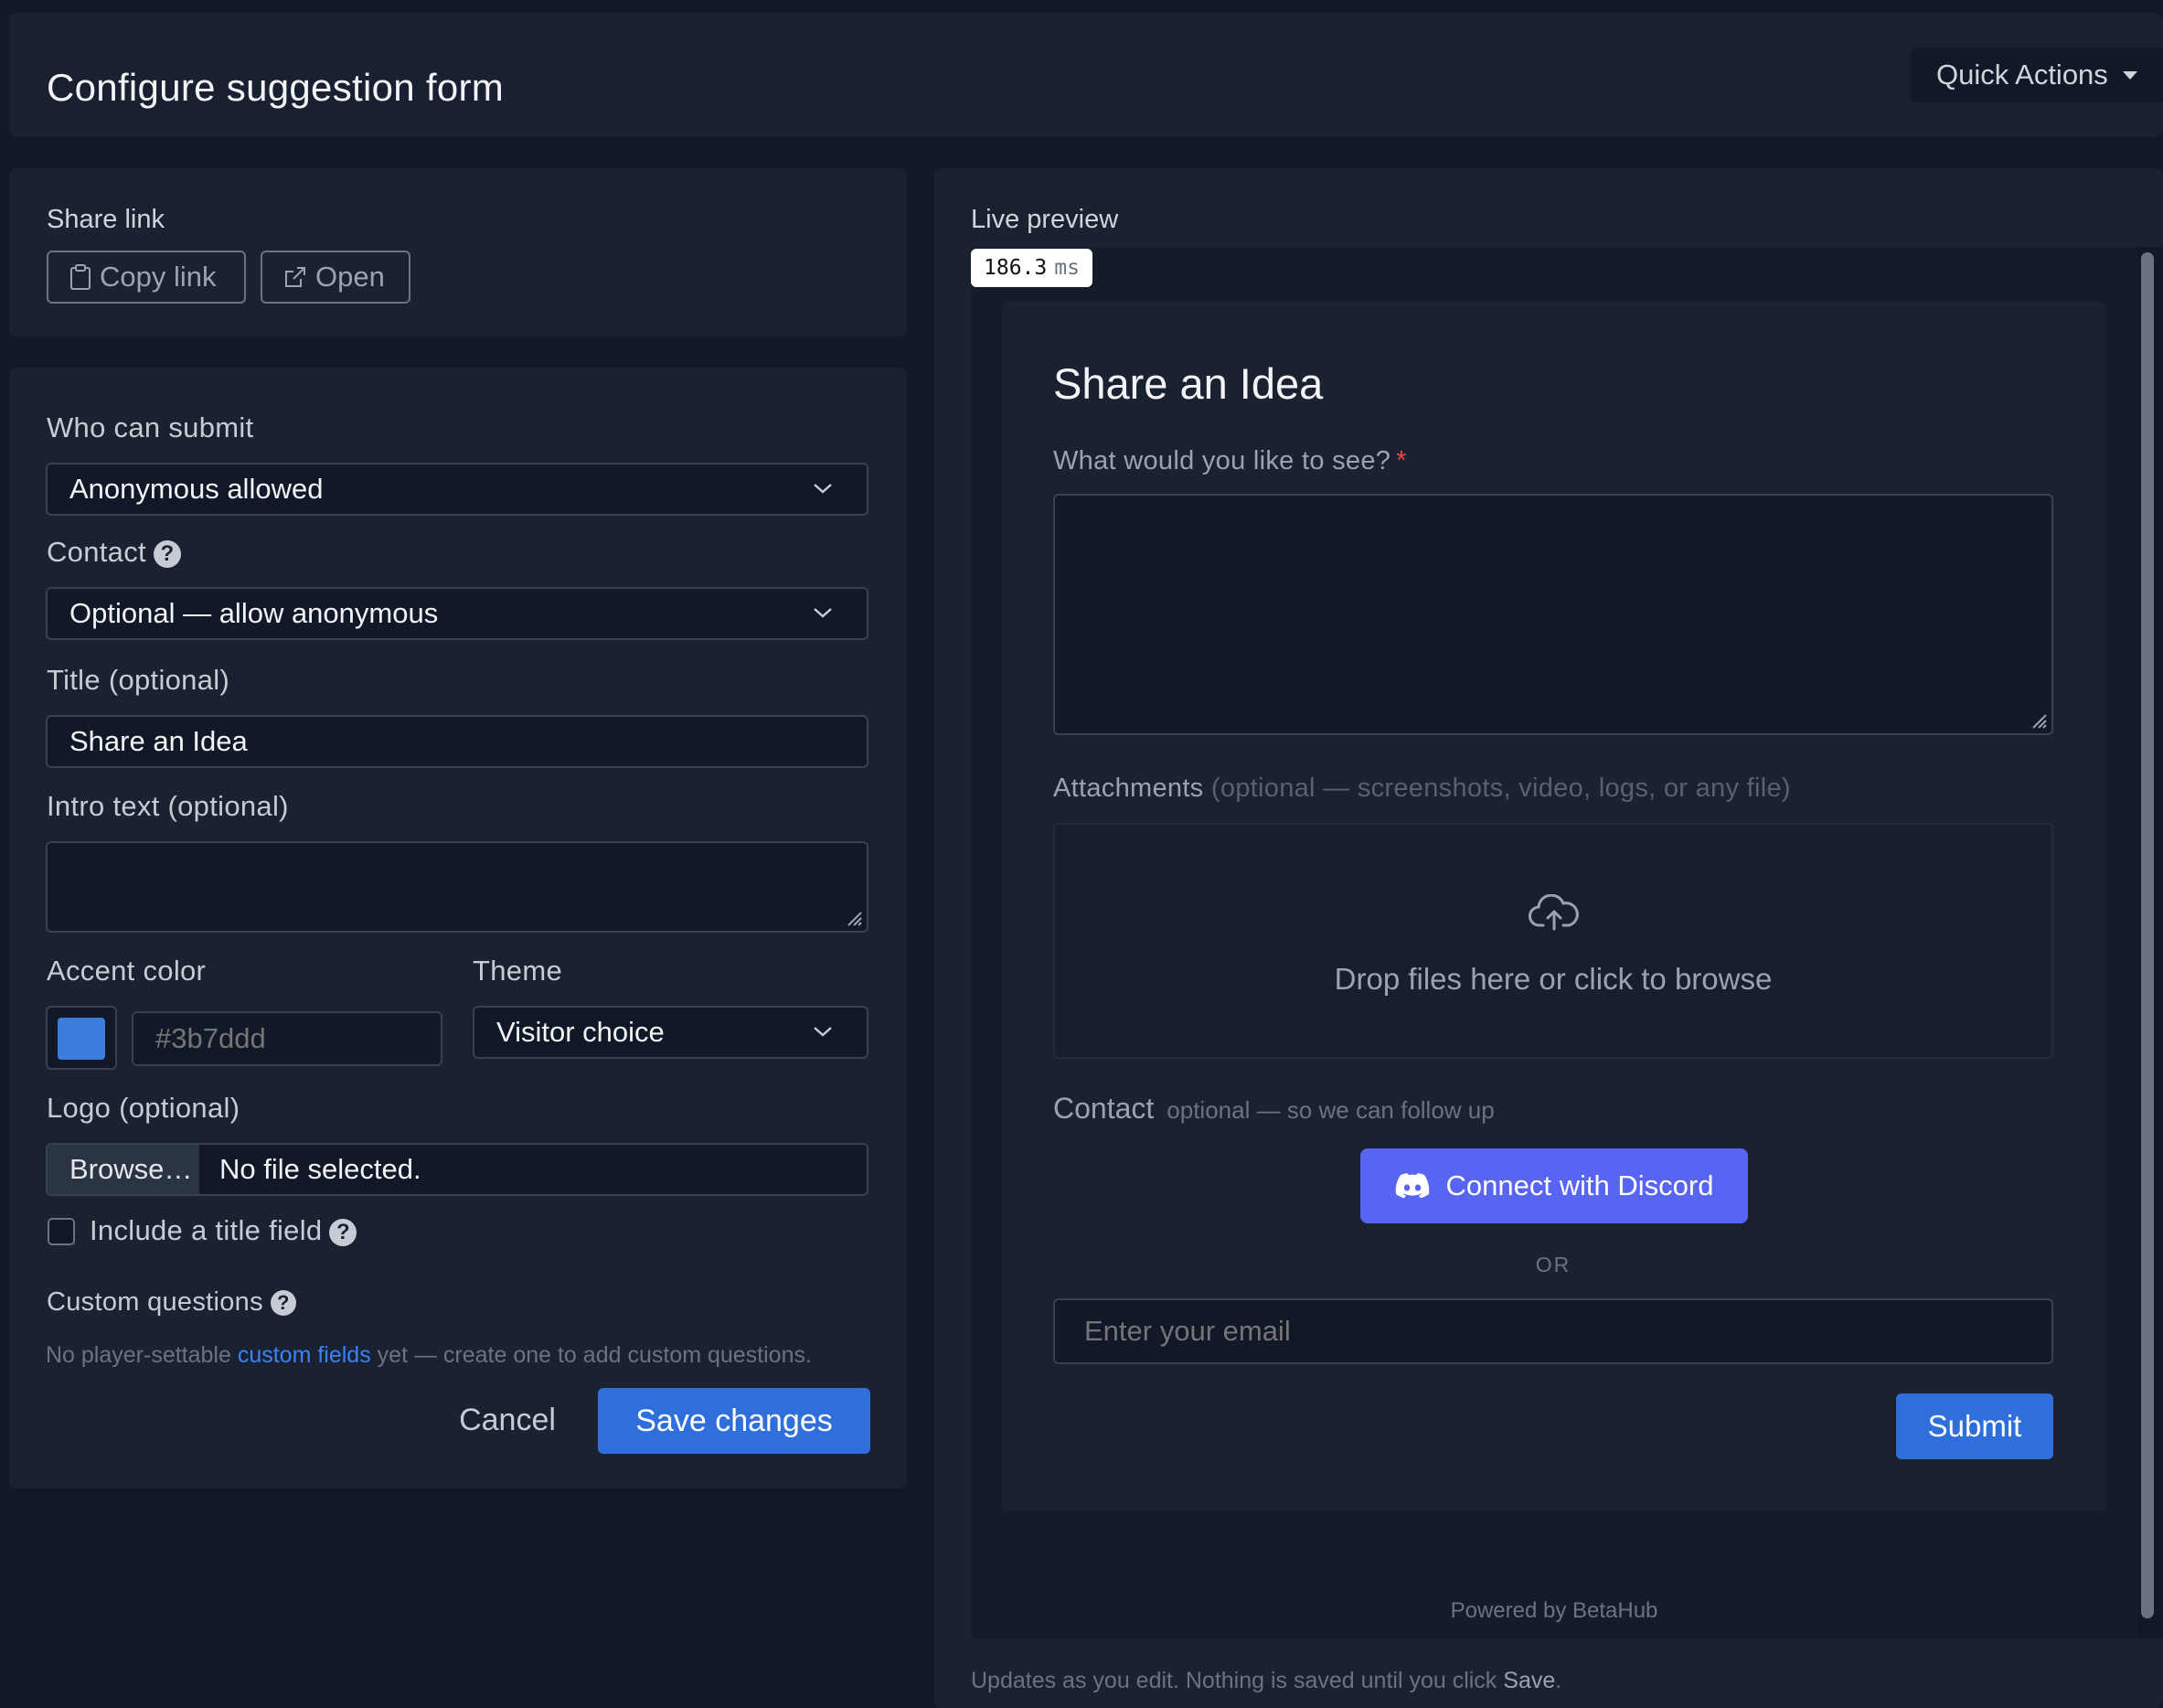  I want to click on title-label: Title (optional), so click(138, 680).